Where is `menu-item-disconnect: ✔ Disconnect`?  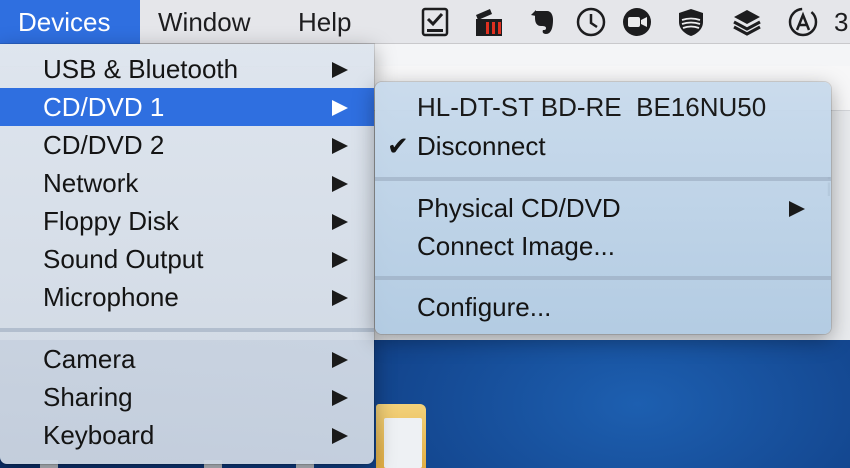 menu-item-disconnect: ✔ Disconnect is located at coordinates (603, 146).